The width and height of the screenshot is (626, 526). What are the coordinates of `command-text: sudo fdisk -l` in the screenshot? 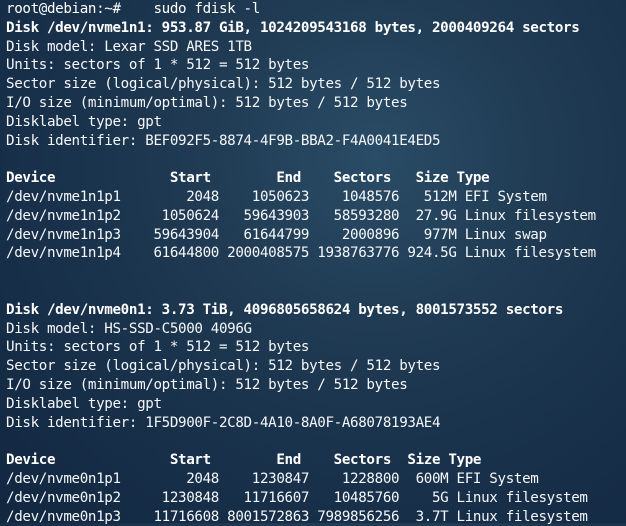 It's located at (190, 9).